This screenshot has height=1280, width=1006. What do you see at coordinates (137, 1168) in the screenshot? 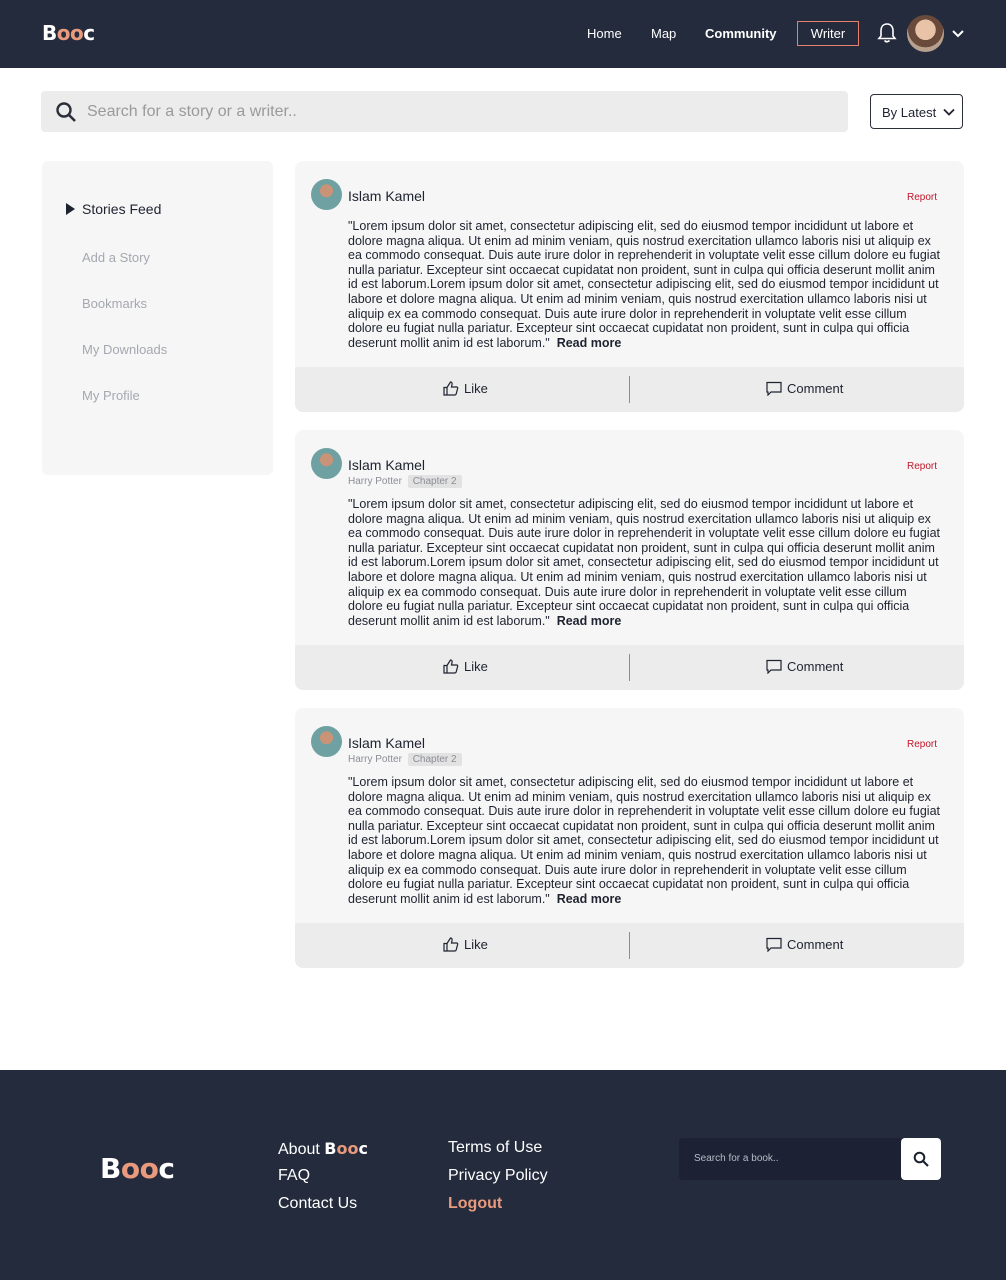
I see `footer-logo: Booc` at bounding box center [137, 1168].